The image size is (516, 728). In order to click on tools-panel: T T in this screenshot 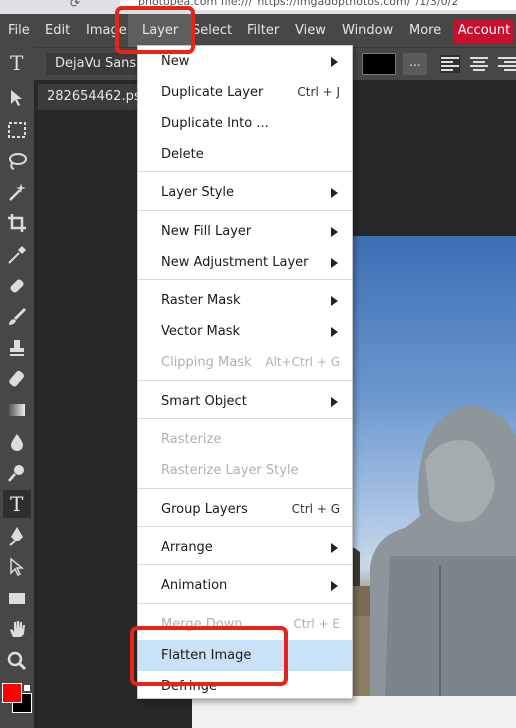, I will do `click(17, 387)`.